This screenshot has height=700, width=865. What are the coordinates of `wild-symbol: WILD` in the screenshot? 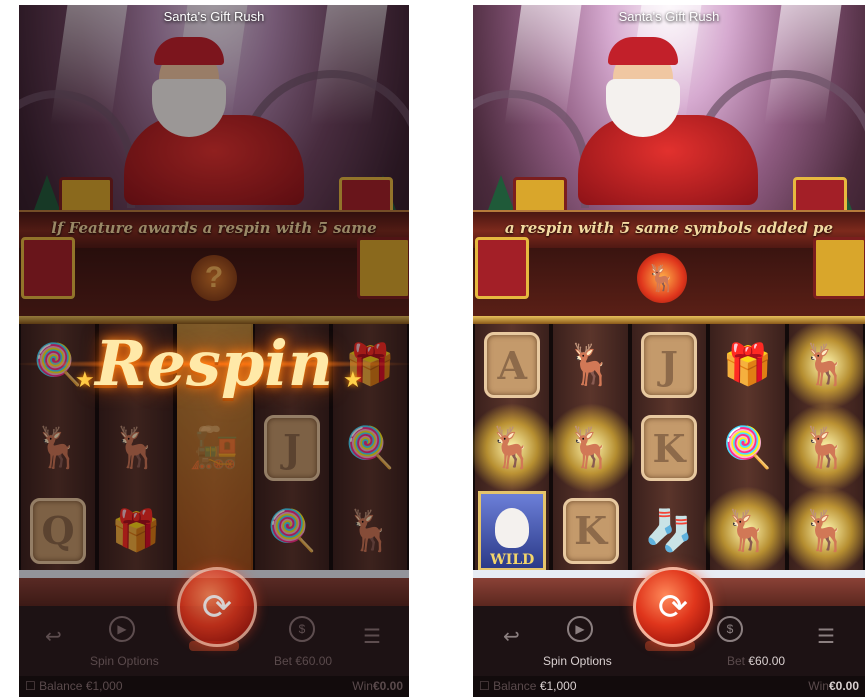 It's located at (512, 530).